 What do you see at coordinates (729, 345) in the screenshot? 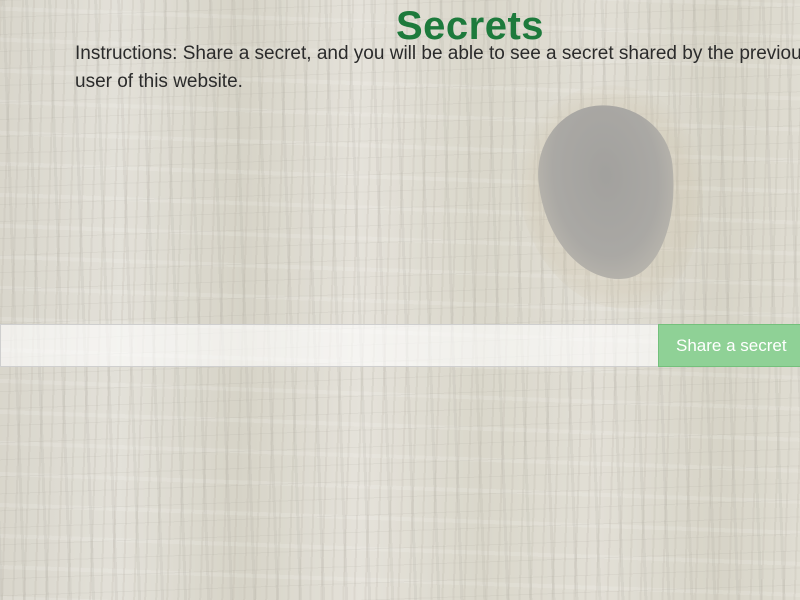
I see `share-secret-button: Share a secret` at bounding box center [729, 345].